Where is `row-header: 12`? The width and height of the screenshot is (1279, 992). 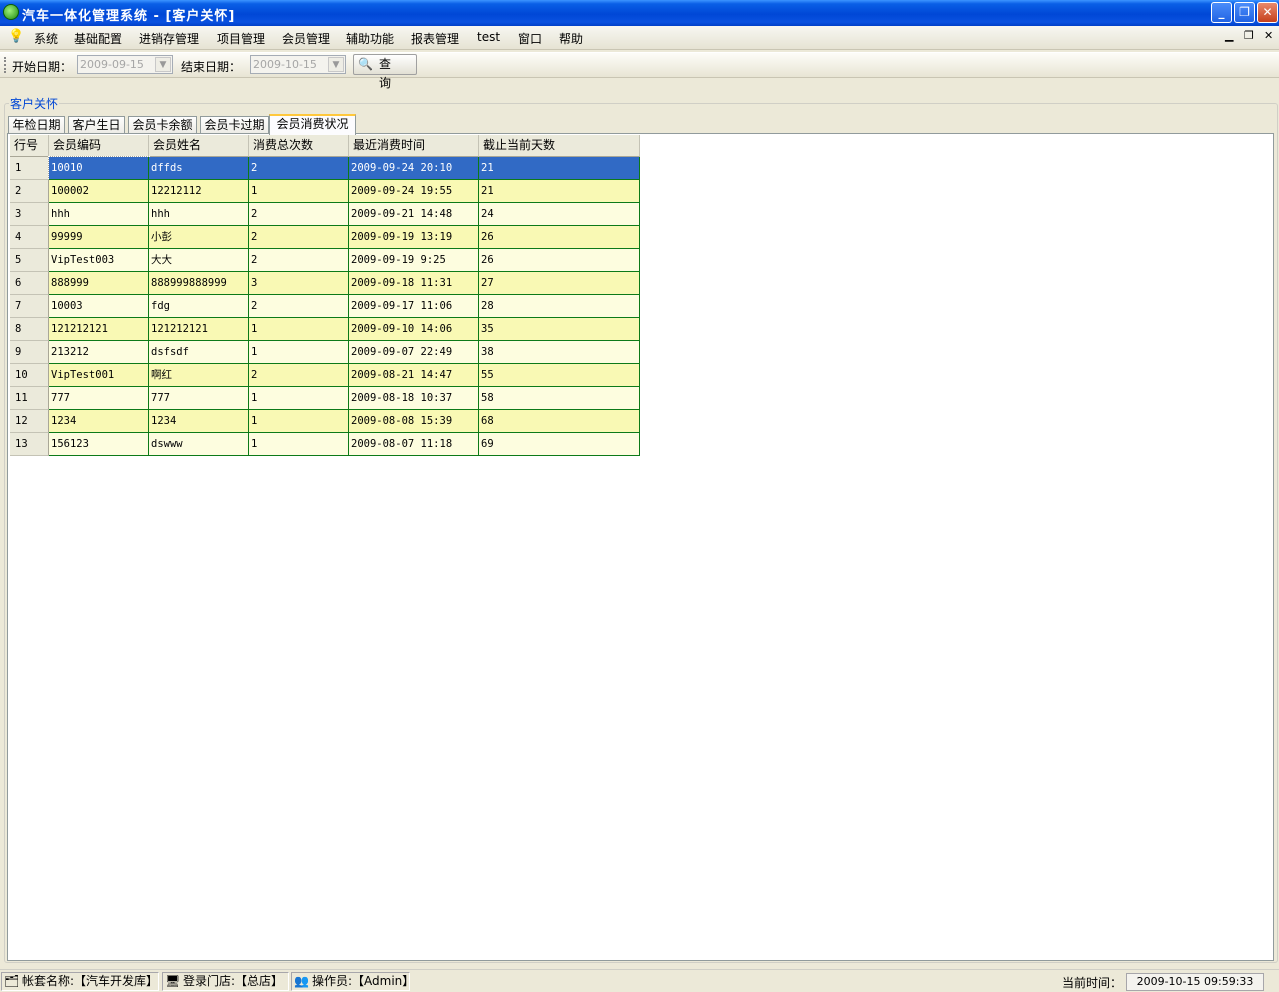 row-header: 12 is located at coordinates (29, 421).